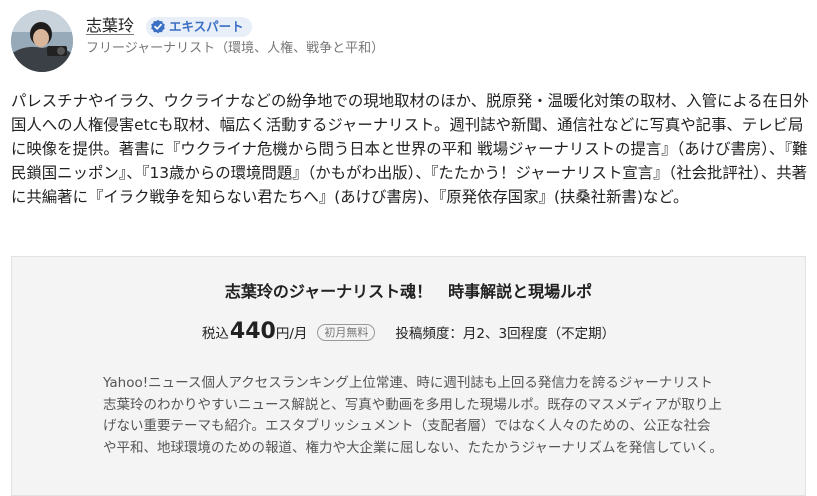  Describe the element at coordinates (291, 334) in the screenshot. I see `price-unit: 円/月` at that location.